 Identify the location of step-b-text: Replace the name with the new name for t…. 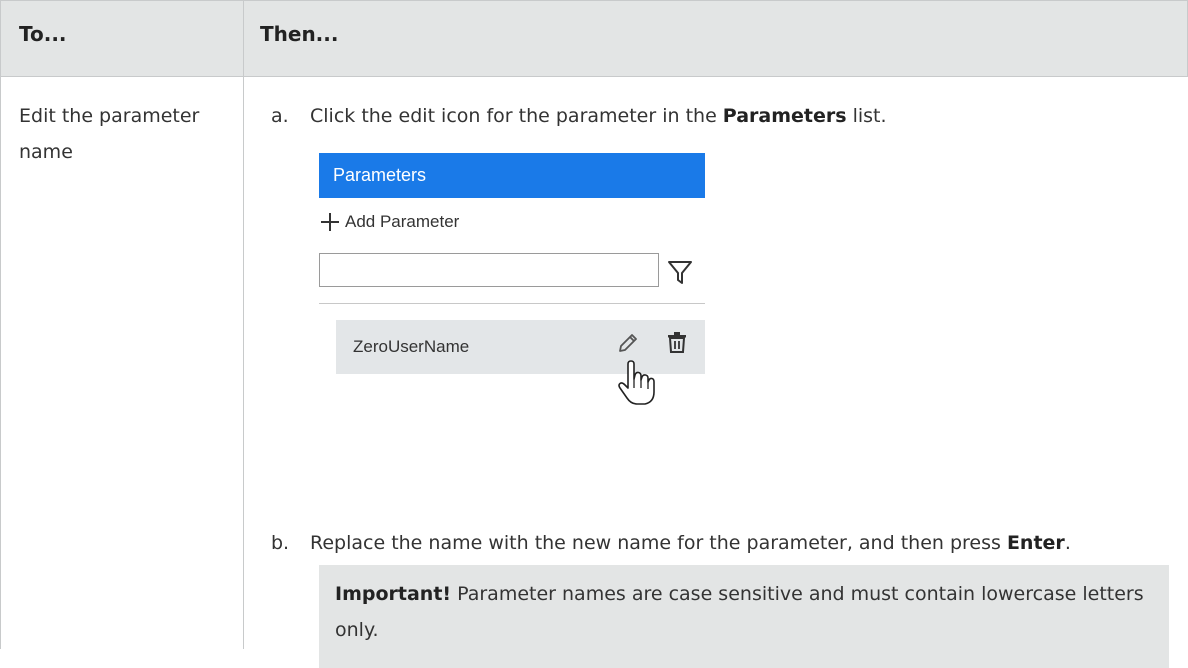
(740, 543).